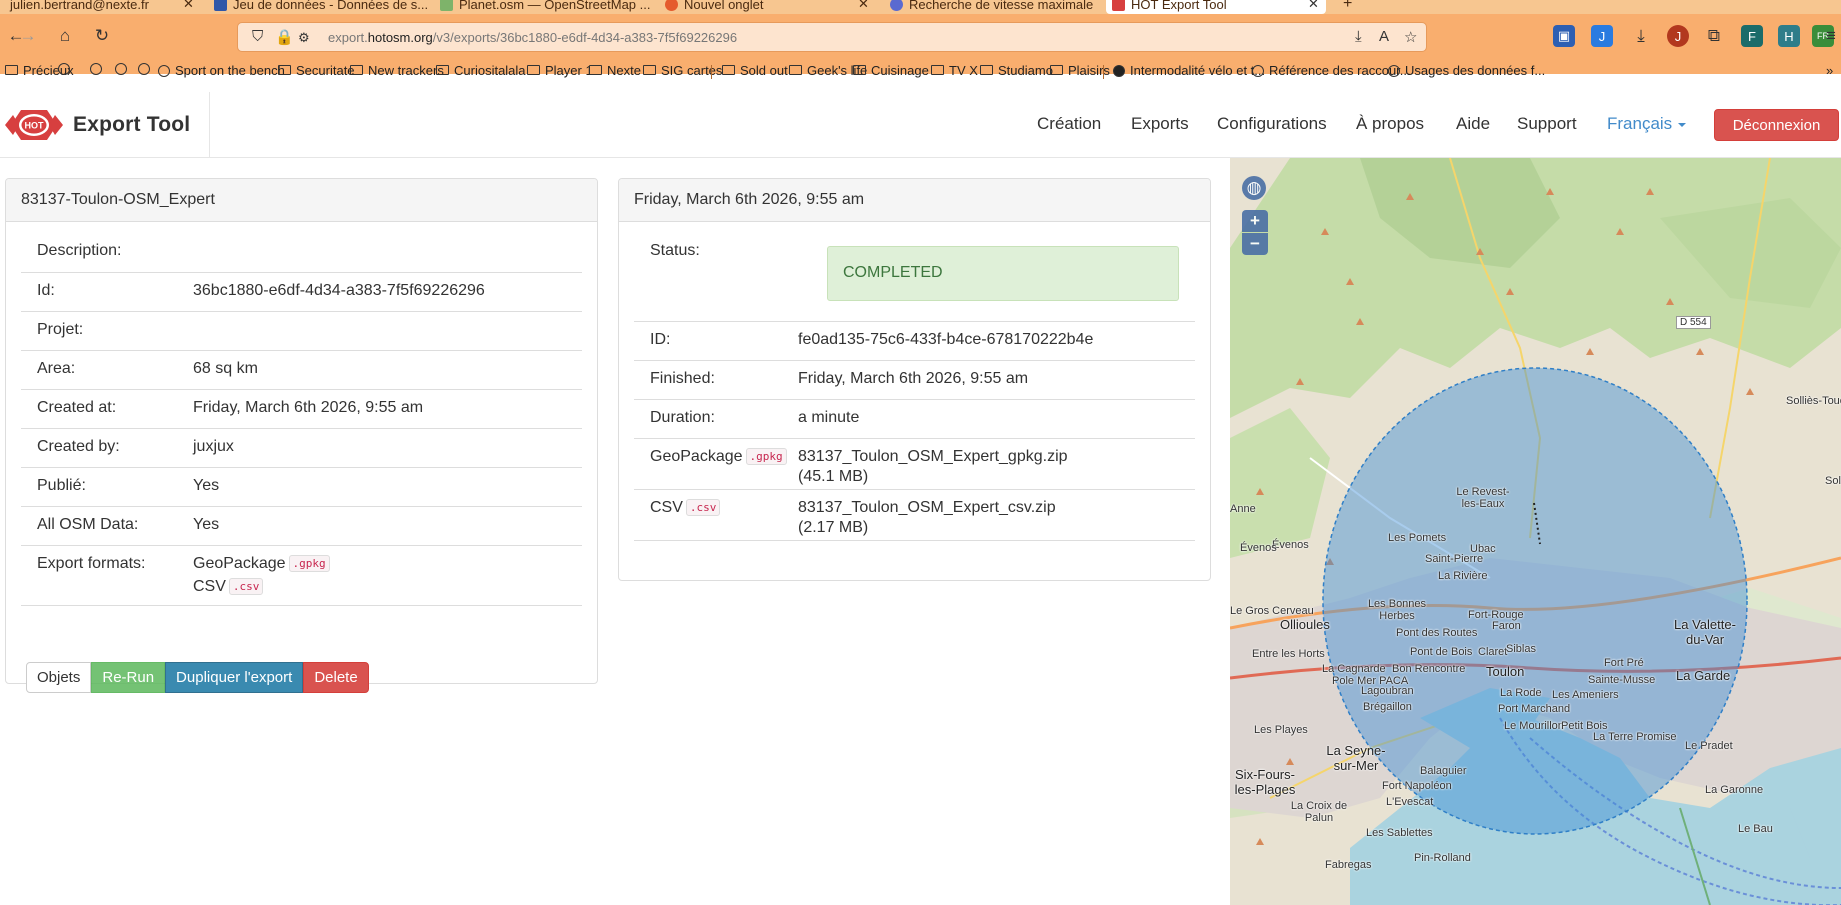 The width and height of the screenshot is (1841, 905). Describe the element at coordinates (1255, 244) in the screenshot. I see `zoom-out-button: −` at that location.